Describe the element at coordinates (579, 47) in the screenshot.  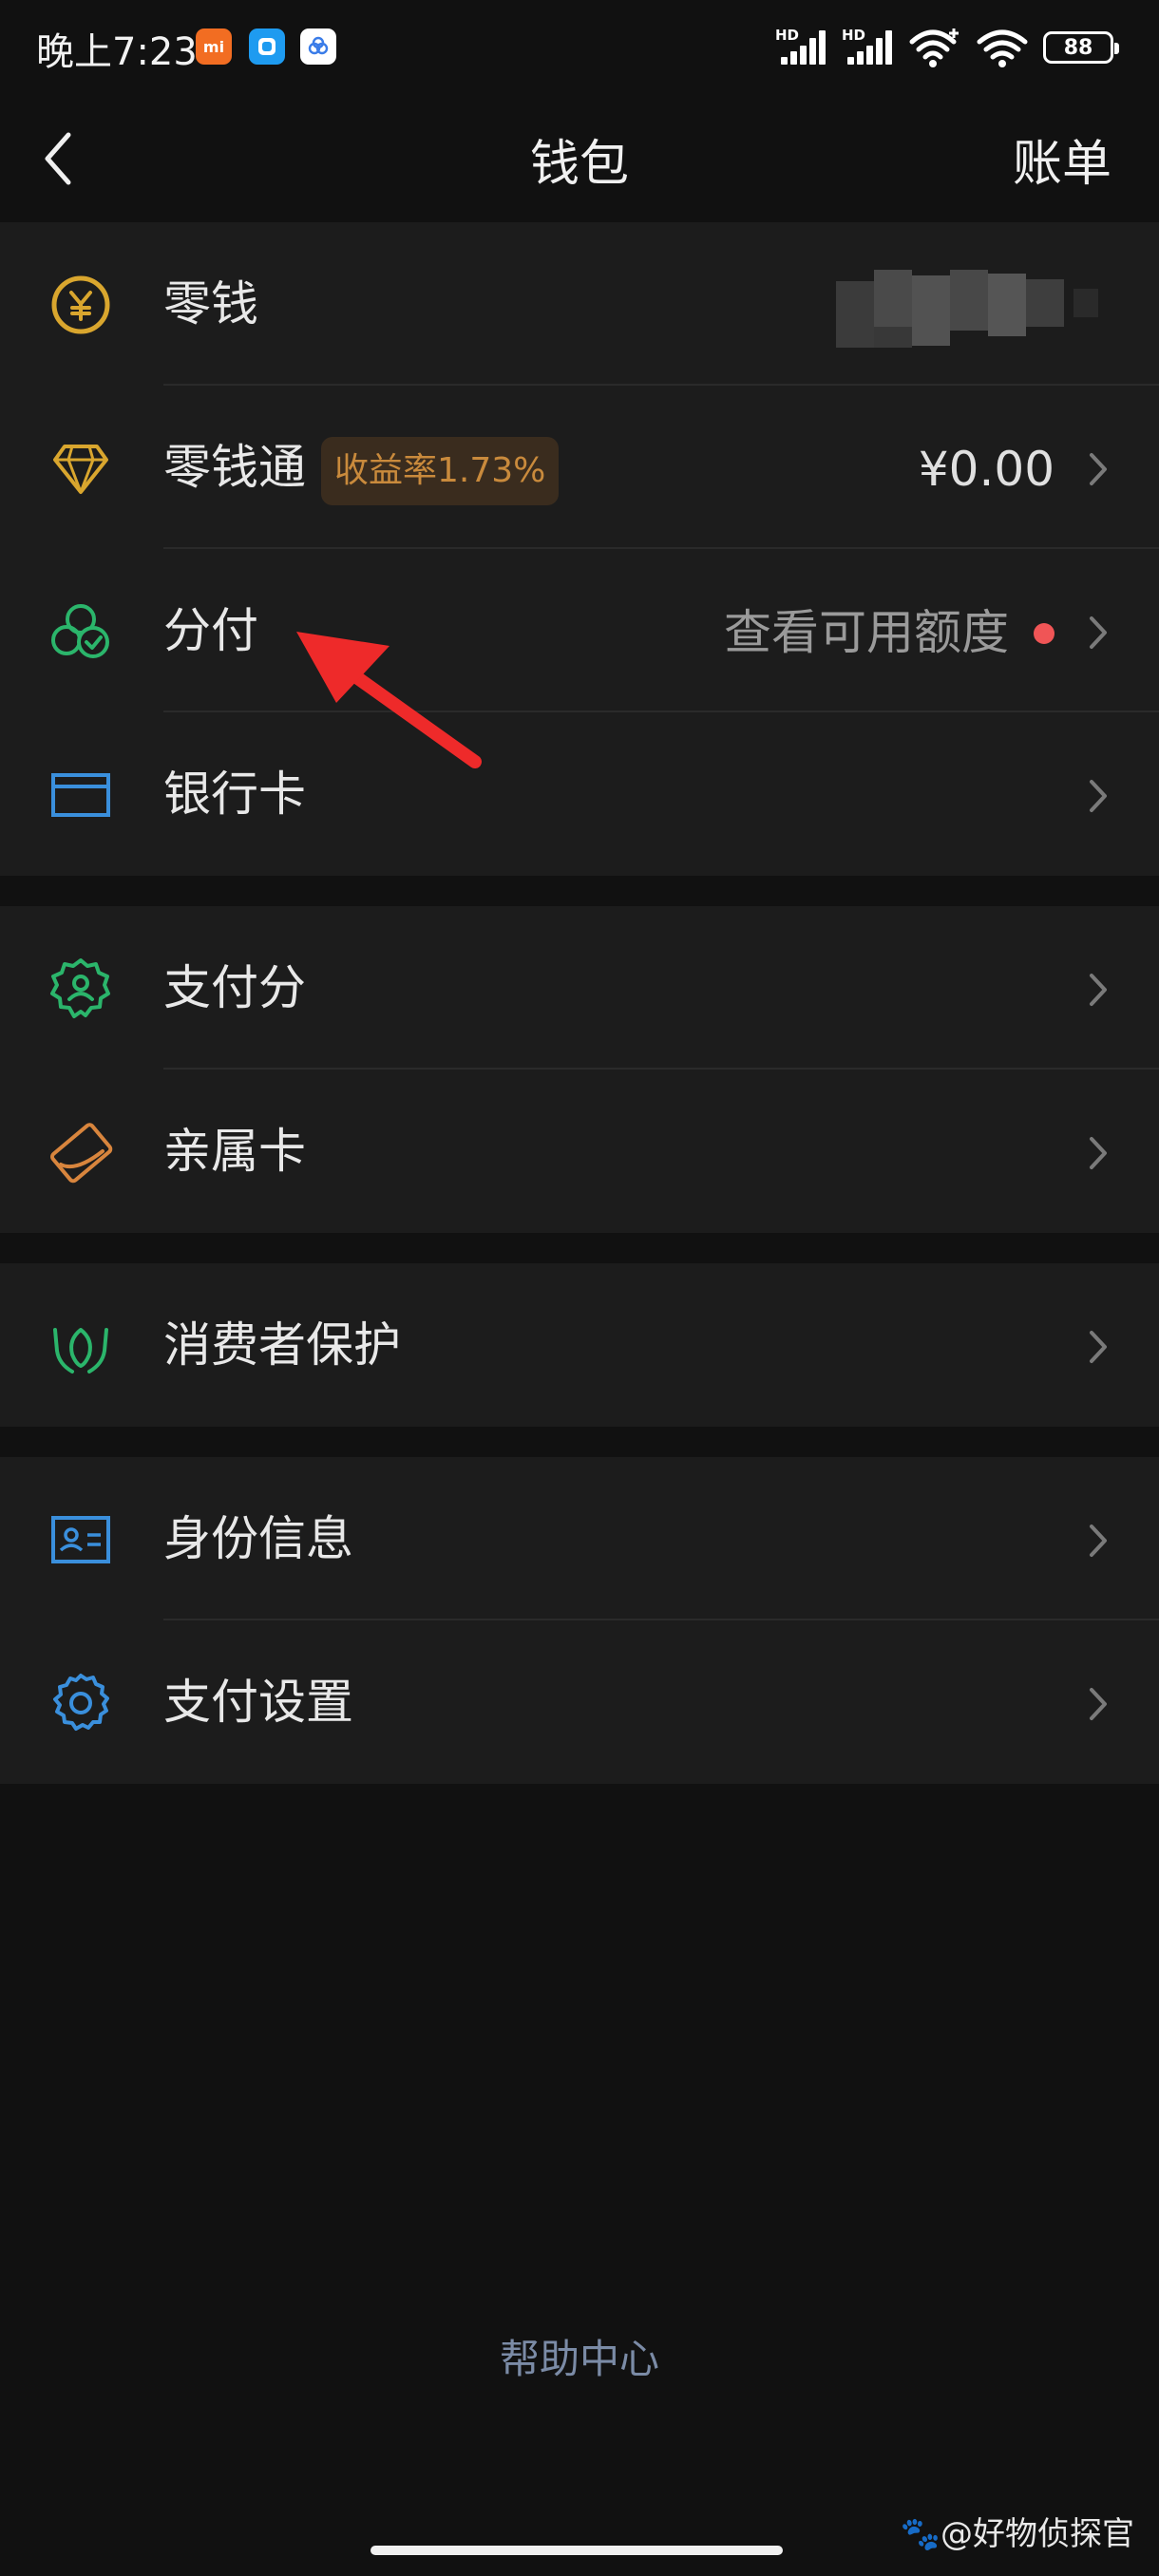
I see `status-bar: 晚上7:23 mi HD HD 88` at that location.